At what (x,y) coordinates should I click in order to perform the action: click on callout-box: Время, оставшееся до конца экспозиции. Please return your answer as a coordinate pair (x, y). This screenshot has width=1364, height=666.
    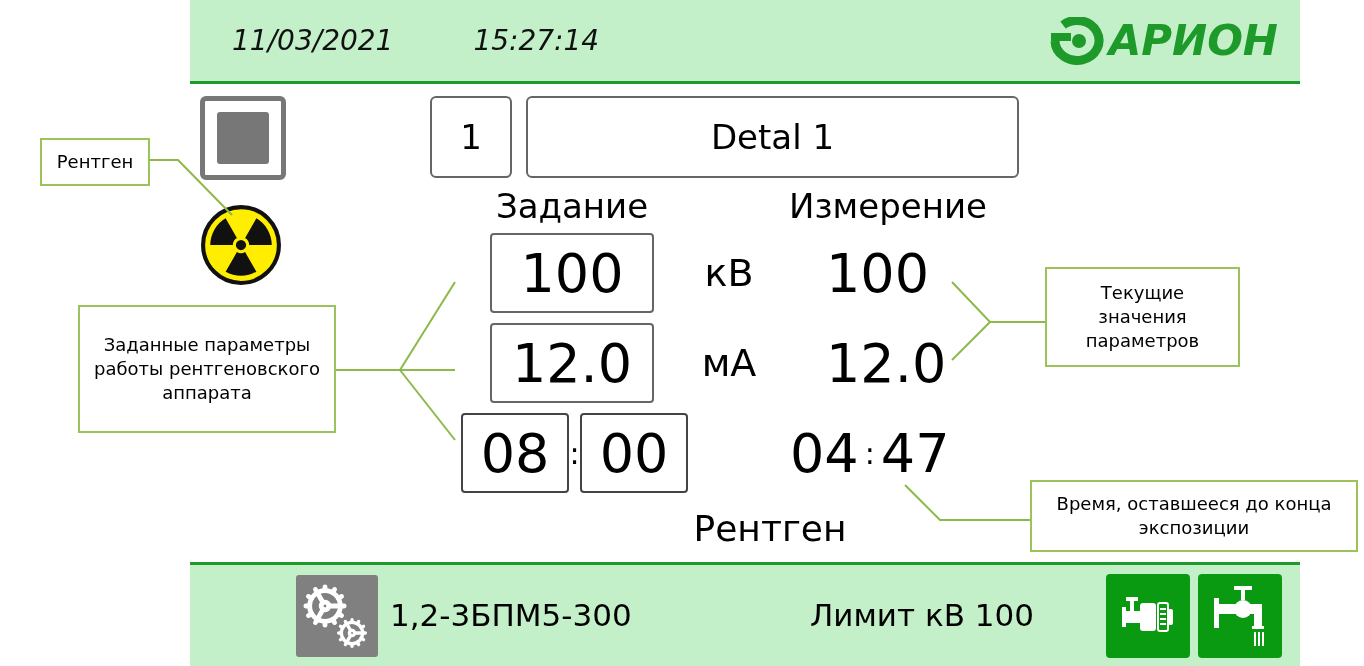
    Looking at the image, I should click on (1194, 516).